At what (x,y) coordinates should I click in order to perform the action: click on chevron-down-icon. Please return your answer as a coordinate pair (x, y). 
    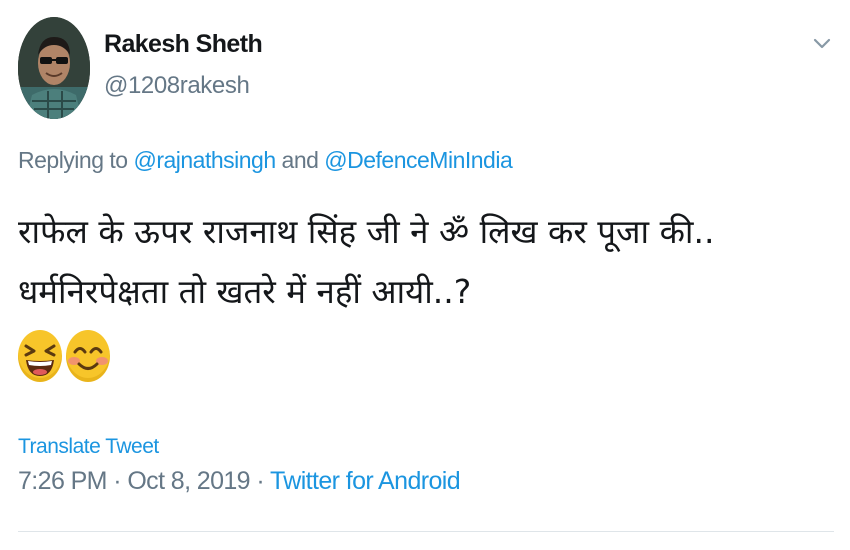
    Looking at the image, I should click on (822, 44).